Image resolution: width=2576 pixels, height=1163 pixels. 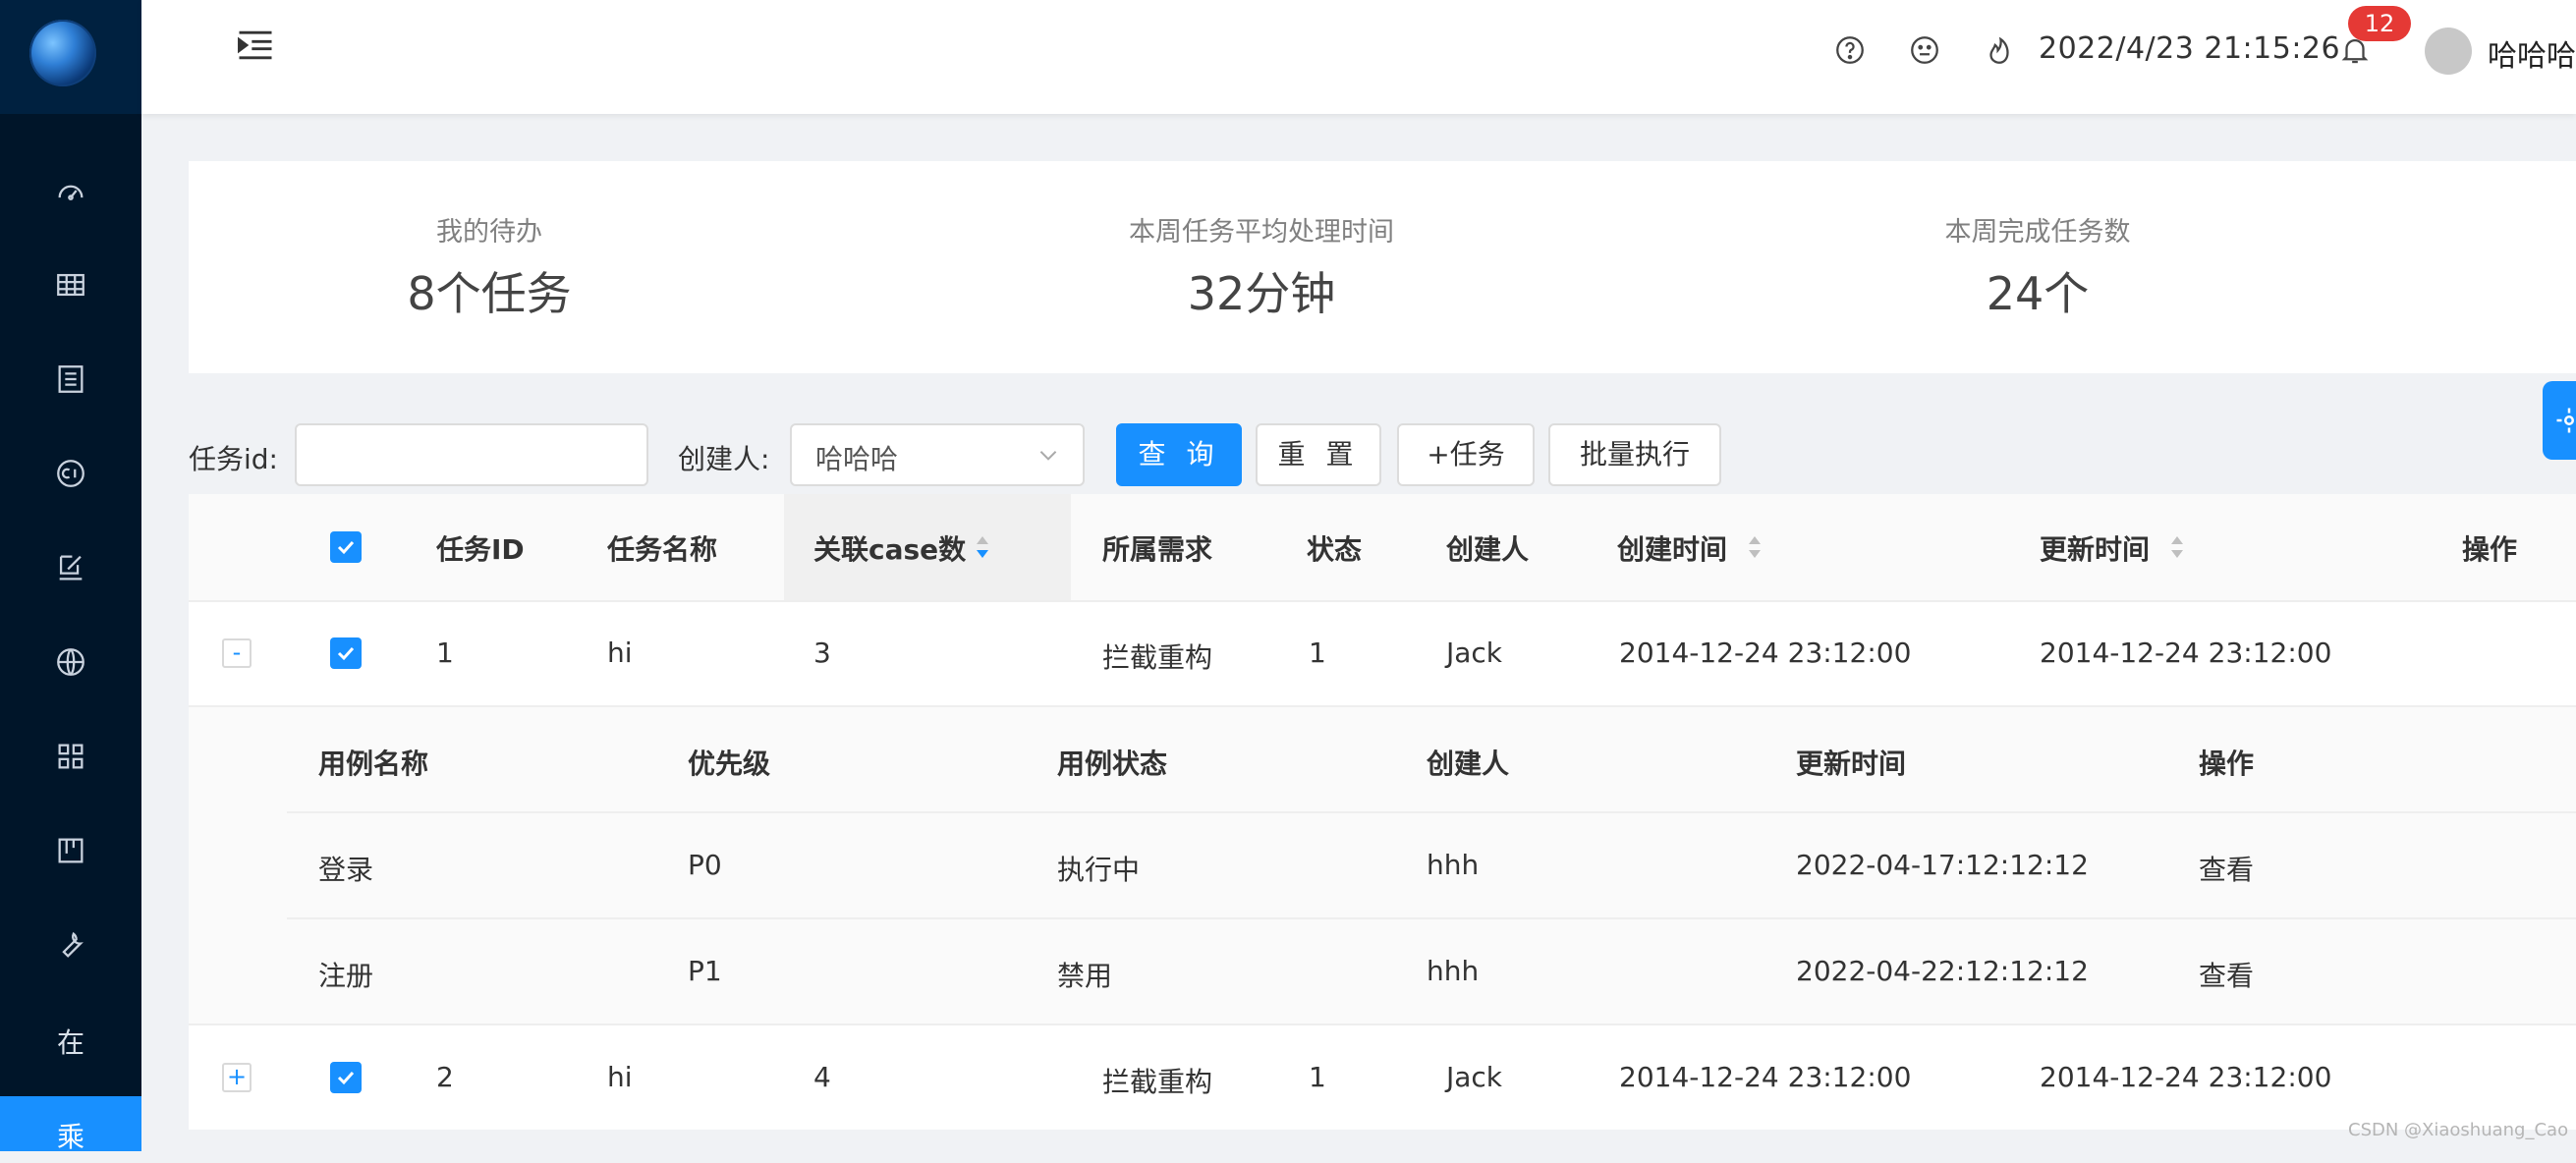 What do you see at coordinates (1048, 455) in the screenshot?
I see `chevron-down-icon` at bounding box center [1048, 455].